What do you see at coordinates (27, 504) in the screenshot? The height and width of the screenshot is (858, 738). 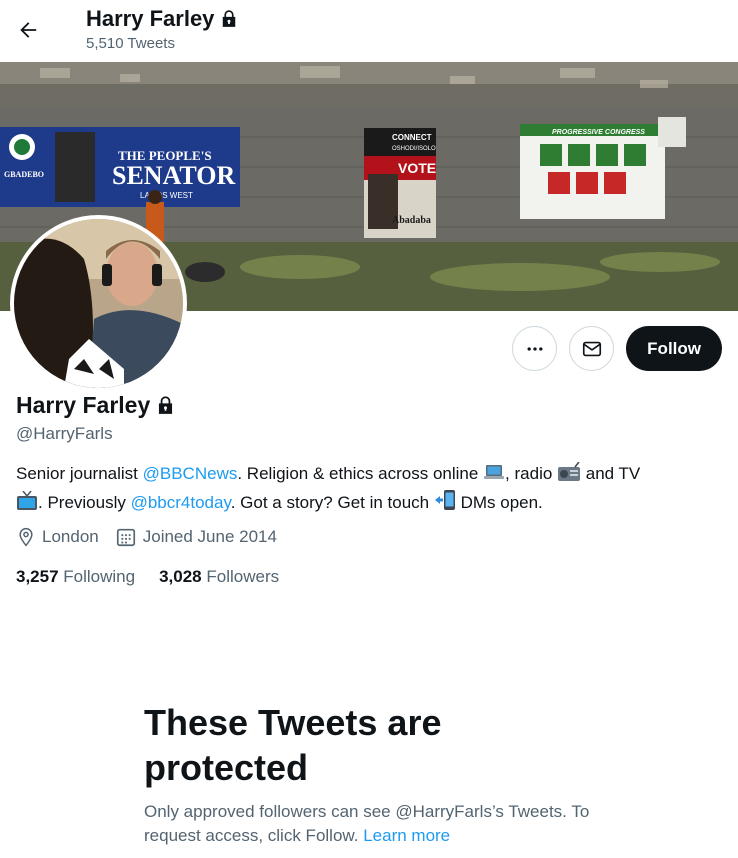 I see `tv-icon` at bounding box center [27, 504].